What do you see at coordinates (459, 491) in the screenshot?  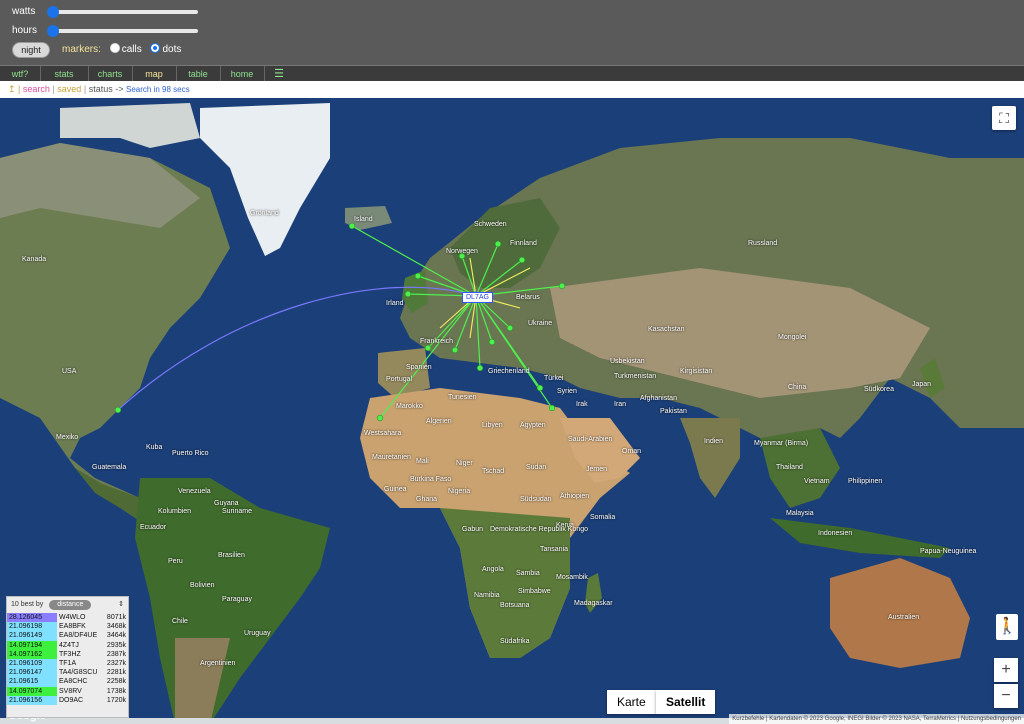 I see `map-label: Nigeria` at bounding box center [459, 491].